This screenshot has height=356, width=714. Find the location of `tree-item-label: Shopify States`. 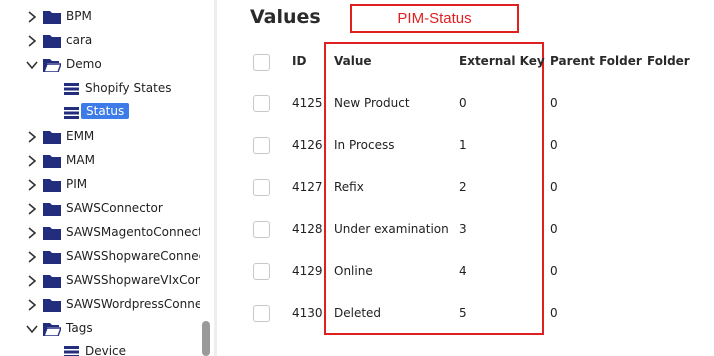

tree-item-label: Shopify States is located at coordinates (128, 88).